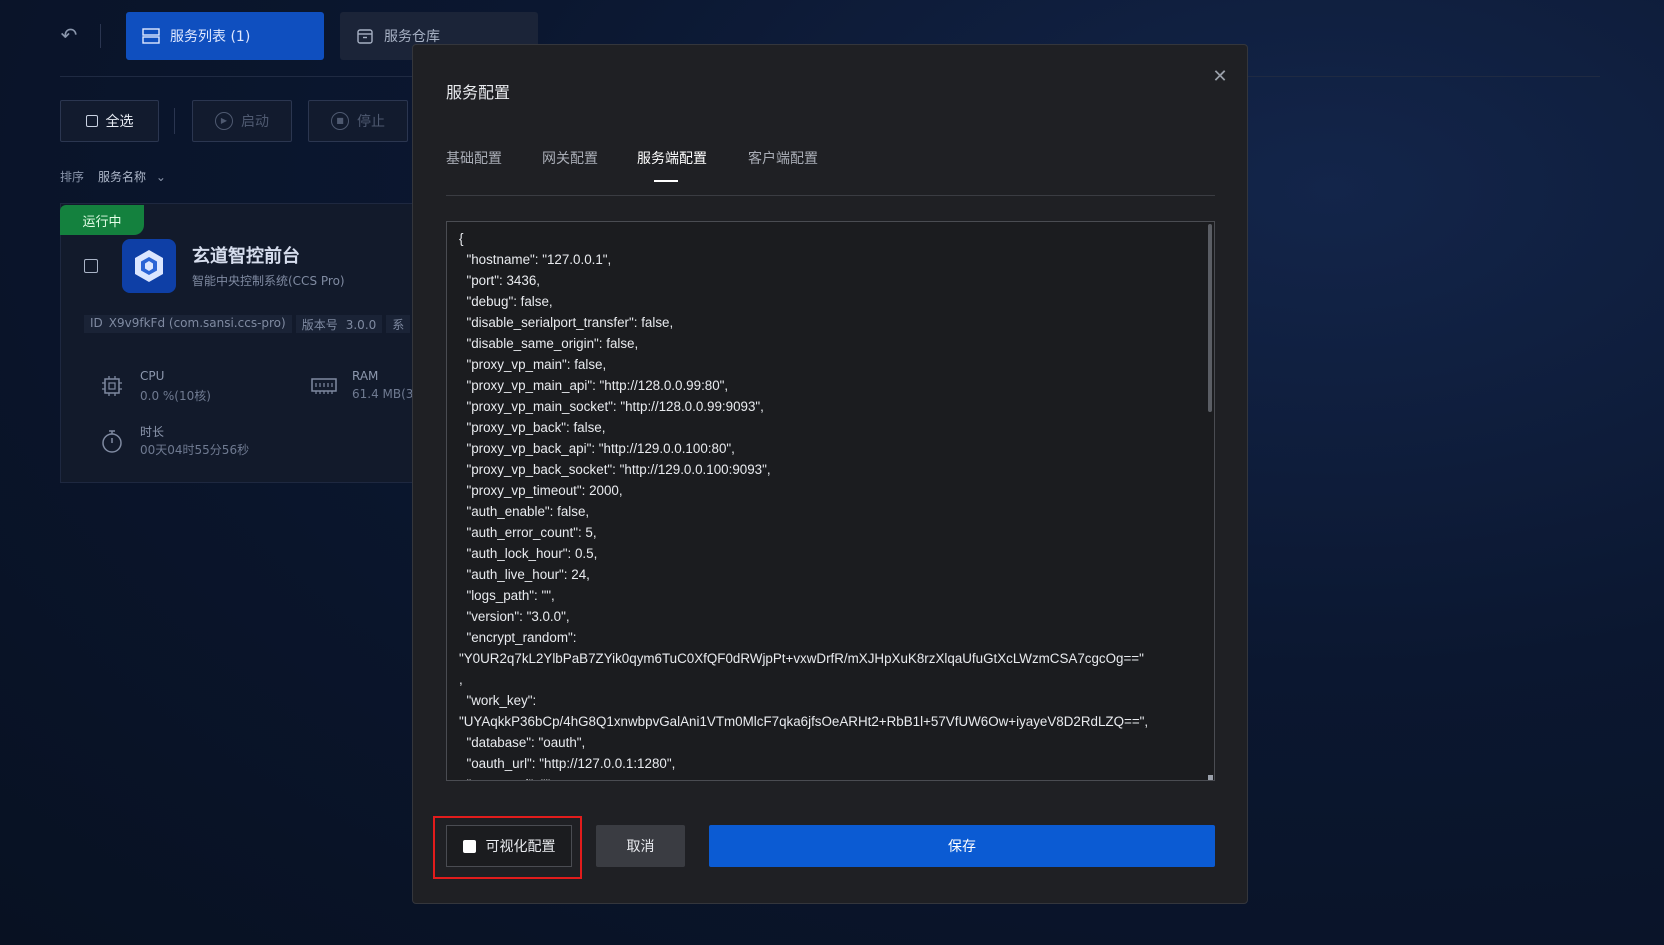  What do you see at coordinates (365, 376) in the screenshot?
I see `ram-label: RAM` at bounding box center [365, 376].